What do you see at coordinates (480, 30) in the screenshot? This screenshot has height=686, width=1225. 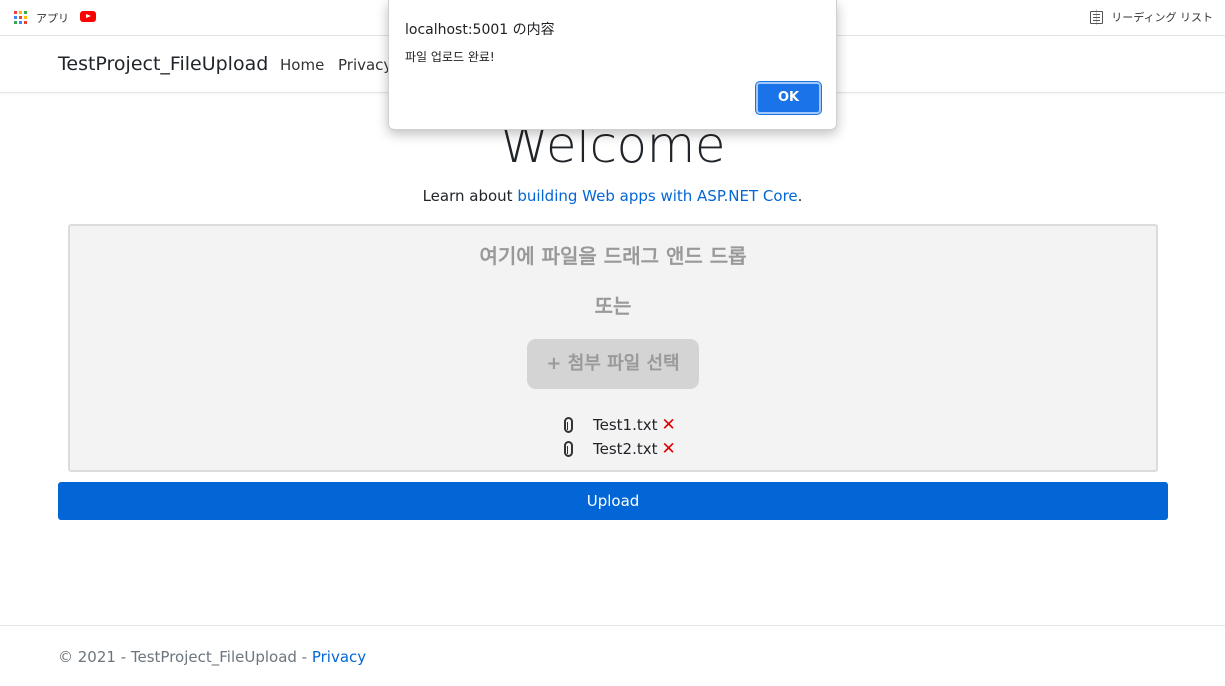 I see `dialog-title: localhost:5001 の内容` at bounding box center [480, 30].